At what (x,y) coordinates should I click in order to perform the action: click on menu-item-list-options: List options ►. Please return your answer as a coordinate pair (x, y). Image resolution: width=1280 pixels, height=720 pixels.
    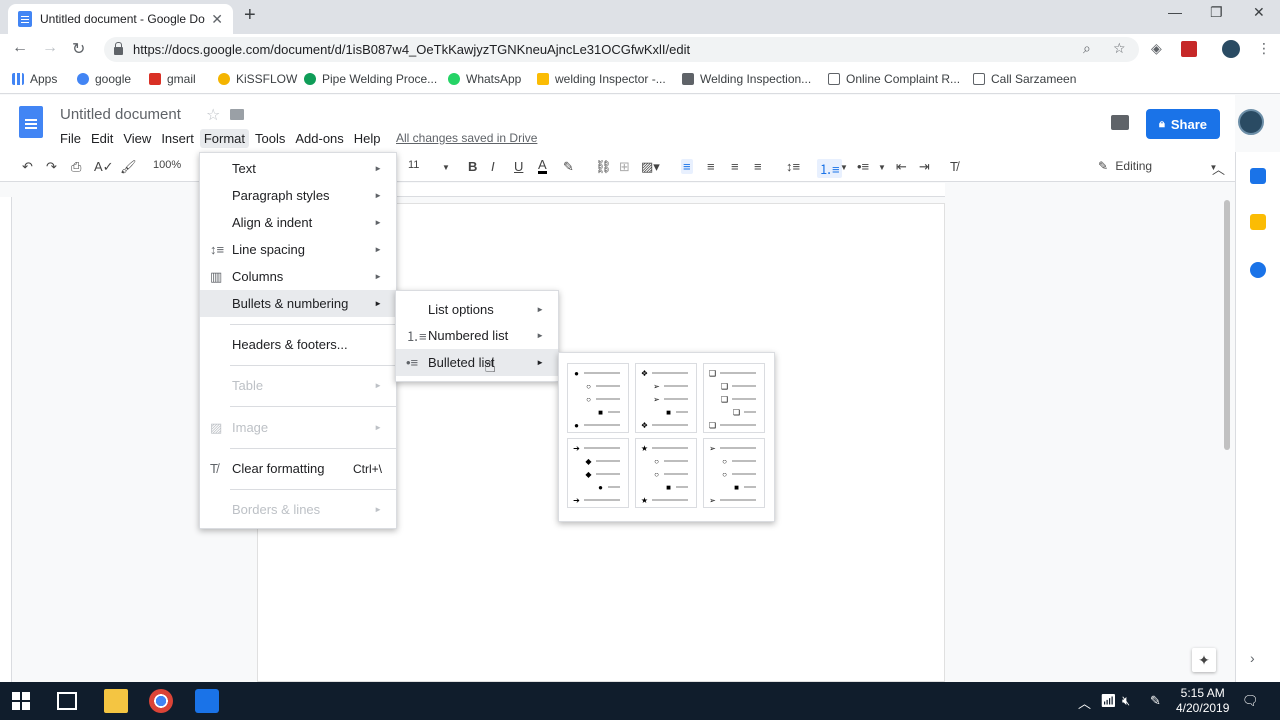
    Looking at the image, I should click on (477, 309).